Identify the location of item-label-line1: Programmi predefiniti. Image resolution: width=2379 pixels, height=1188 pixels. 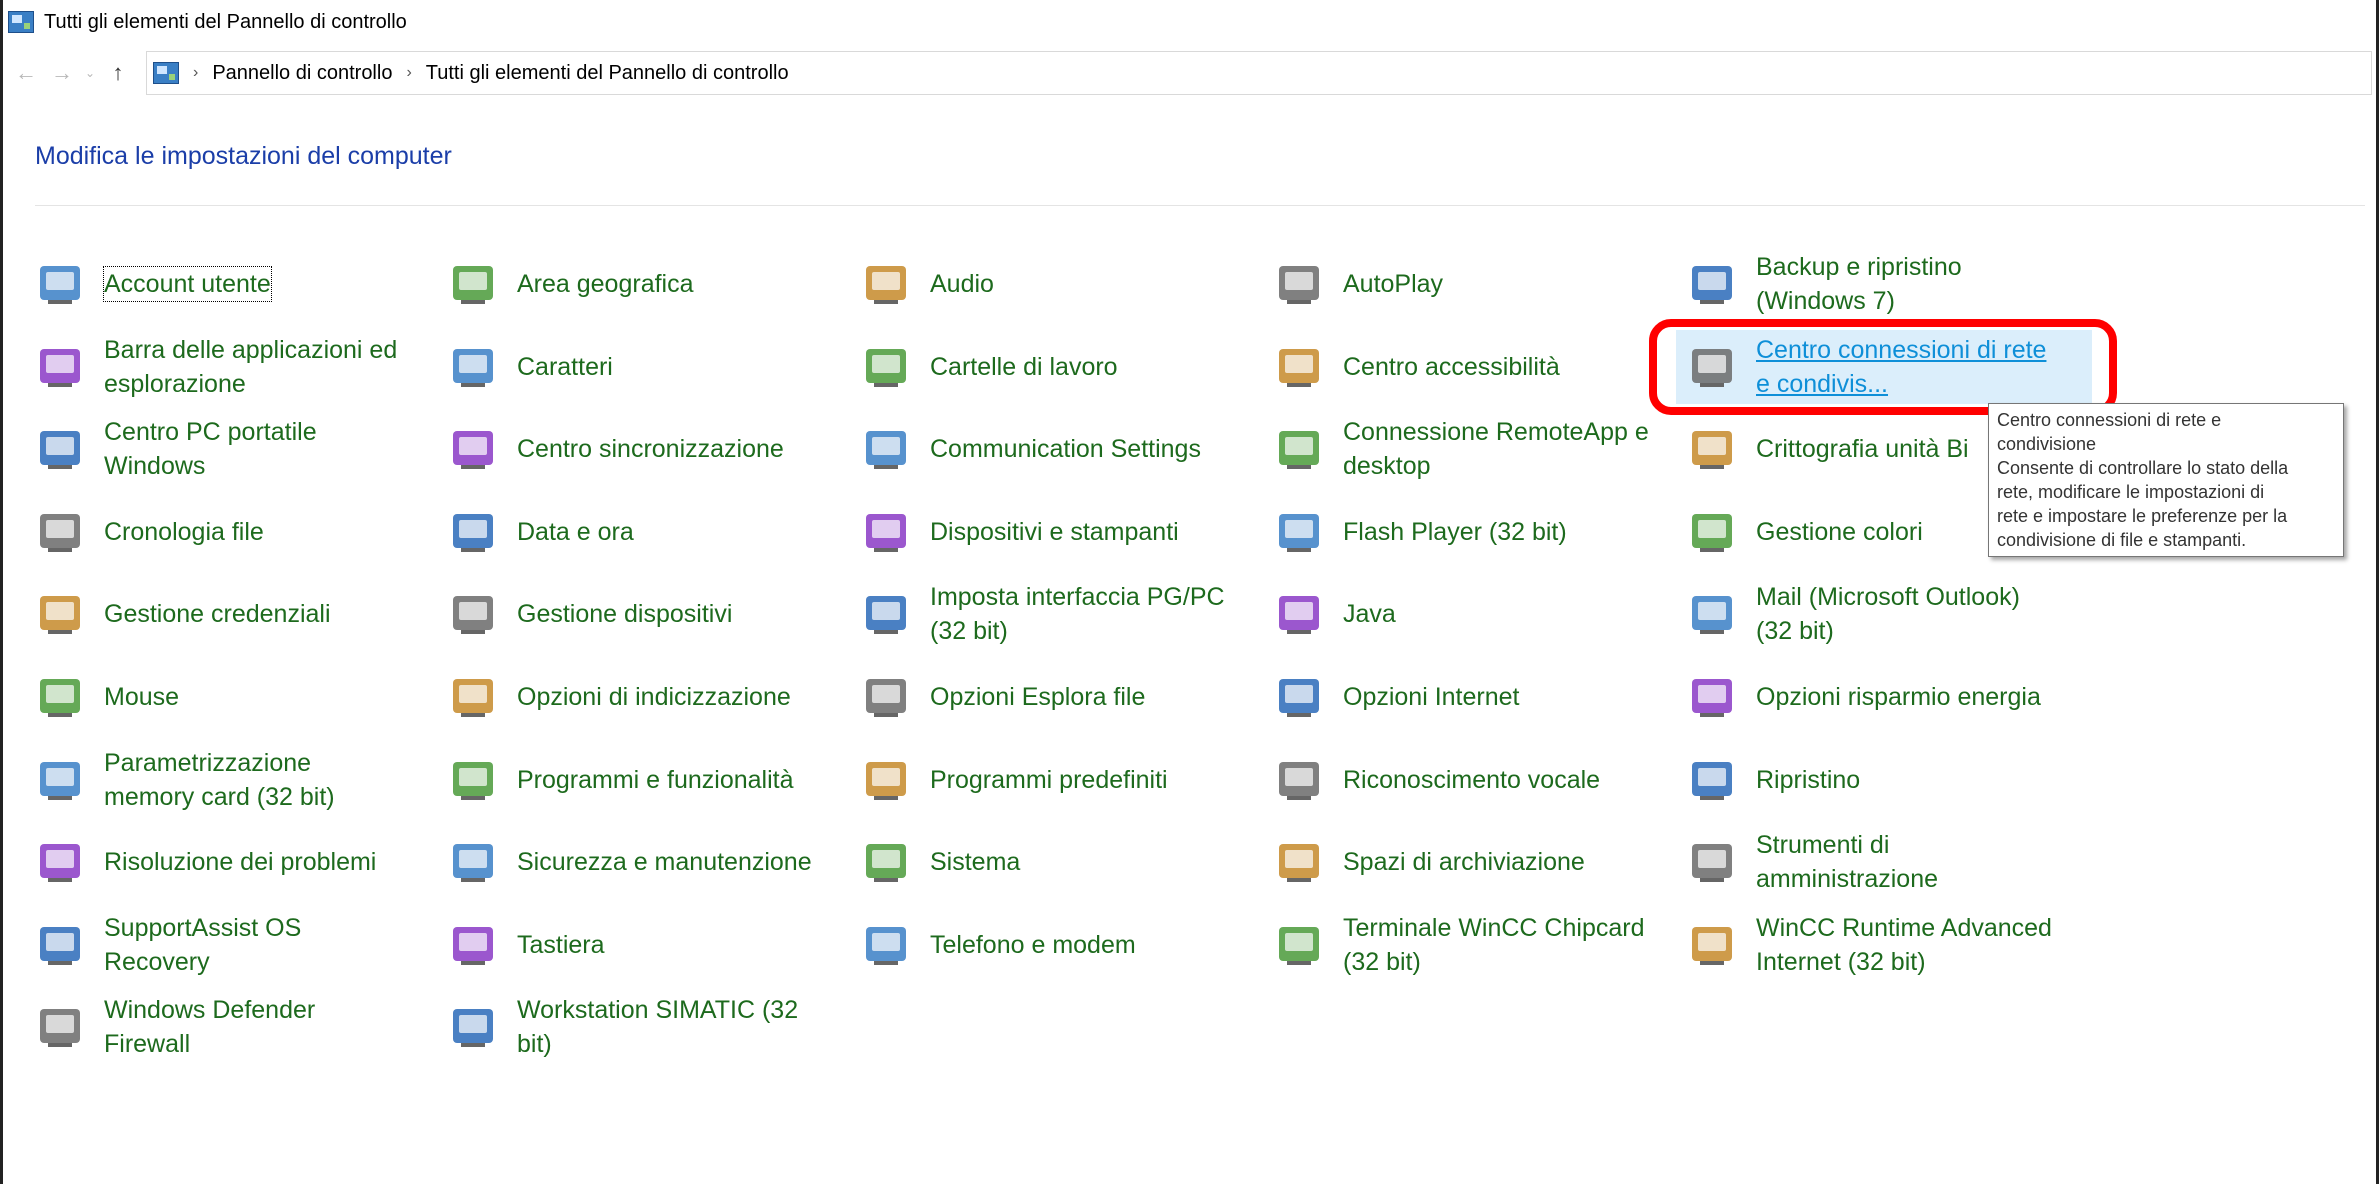
(1049, 779).